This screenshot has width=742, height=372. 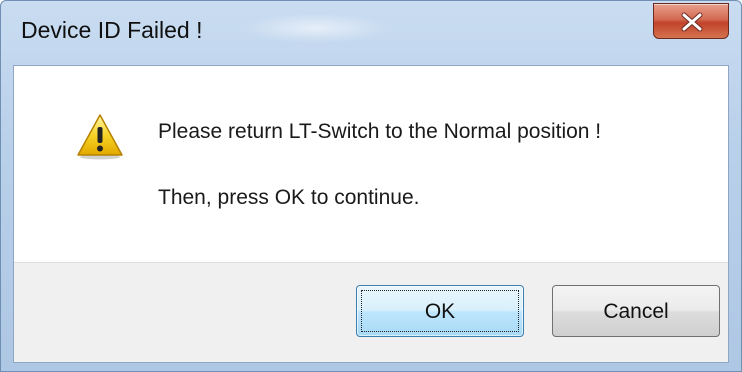 What do you see at coordinates (316, 28) in the screenshot?
I see `title-glow` at bounding box center [316, 28].